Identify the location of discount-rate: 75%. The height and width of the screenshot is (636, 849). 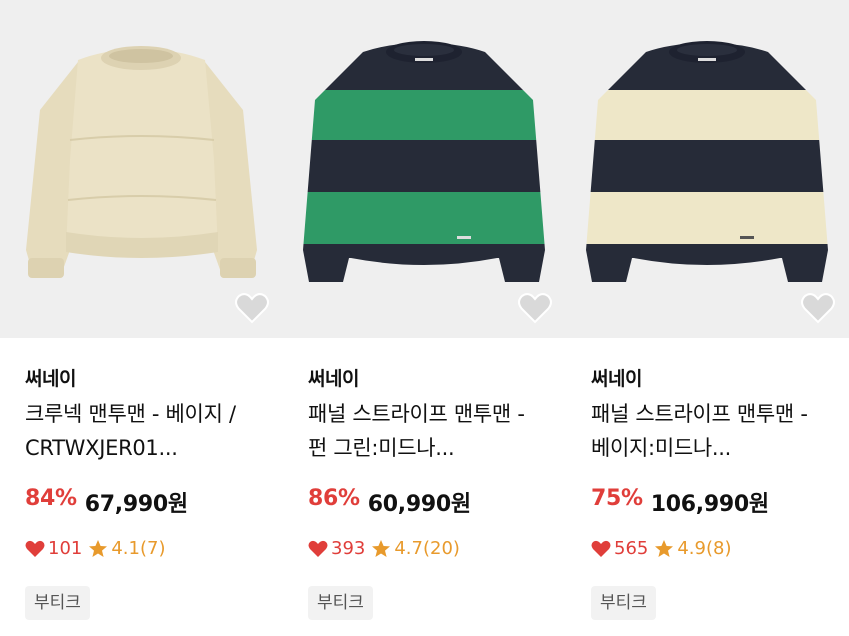
(617, 498).